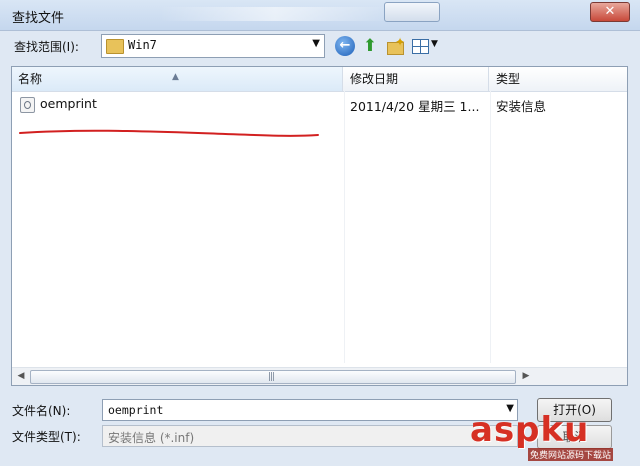 The width and height of the screenshot is (640, 466). Describe the element at coordinates (400, 42) in the screenshot. I see `sparkle-icon: ✦` at that location.